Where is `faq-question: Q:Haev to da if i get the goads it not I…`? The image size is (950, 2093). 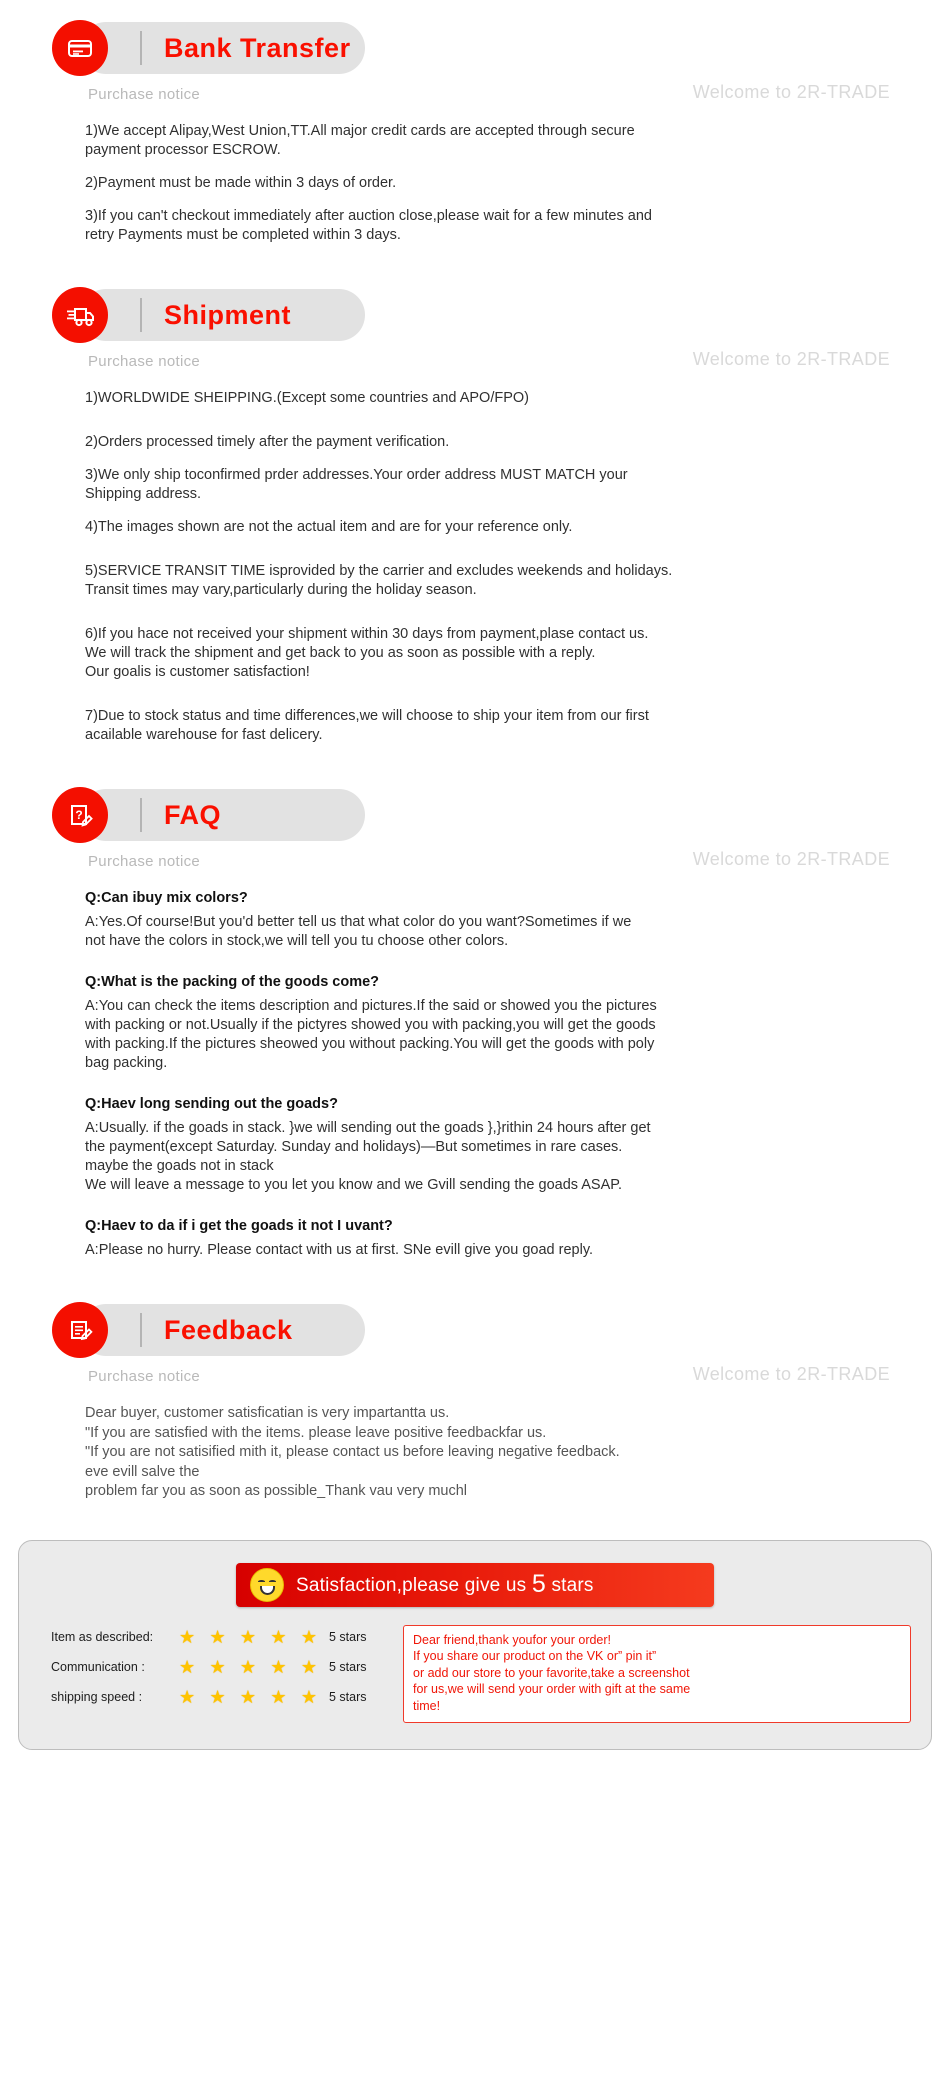 faq-question: Q:Haev to da if i get the goads it not I… is located at coordinates (239, 1226).